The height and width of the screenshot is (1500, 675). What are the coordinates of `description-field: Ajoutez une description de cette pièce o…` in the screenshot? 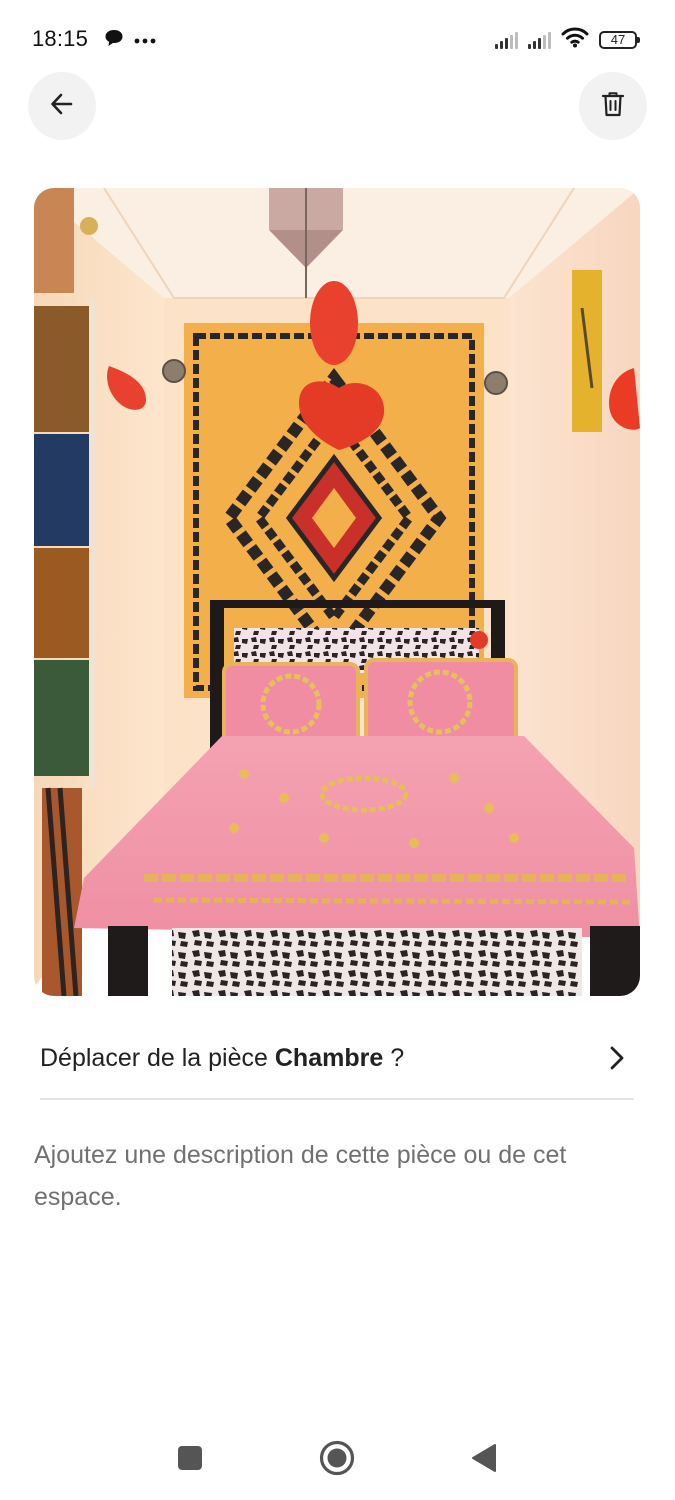 It's located at (334, 1194).